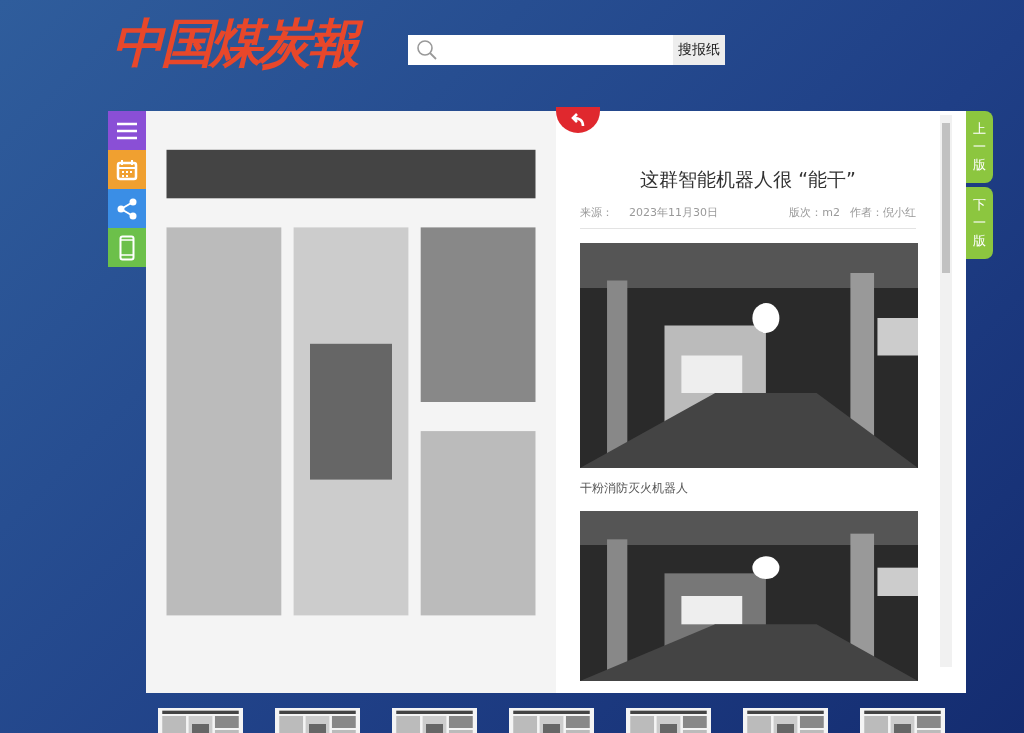 The image size is (1024, 733). Describe the element at coordinates (699, 50) in the screenshot. I see `search-button: 搜报纸` at that location.